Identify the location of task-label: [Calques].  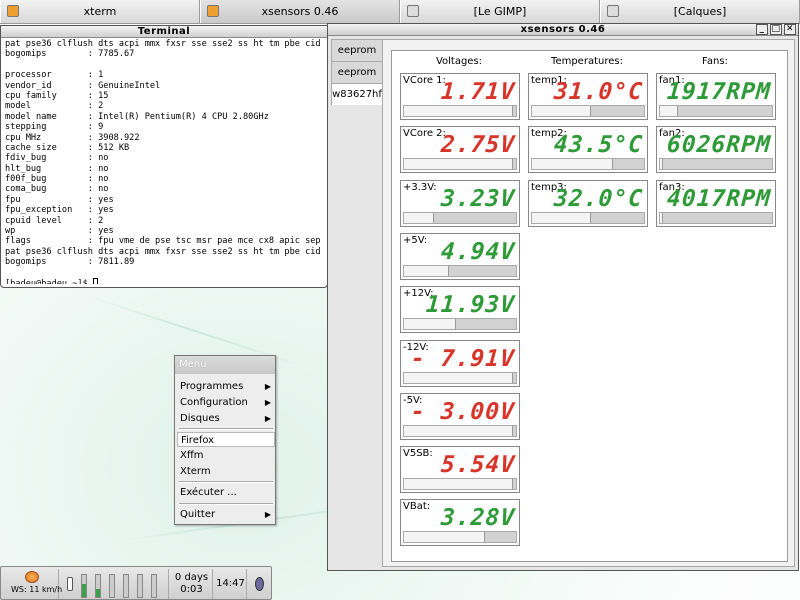
(700, 11).